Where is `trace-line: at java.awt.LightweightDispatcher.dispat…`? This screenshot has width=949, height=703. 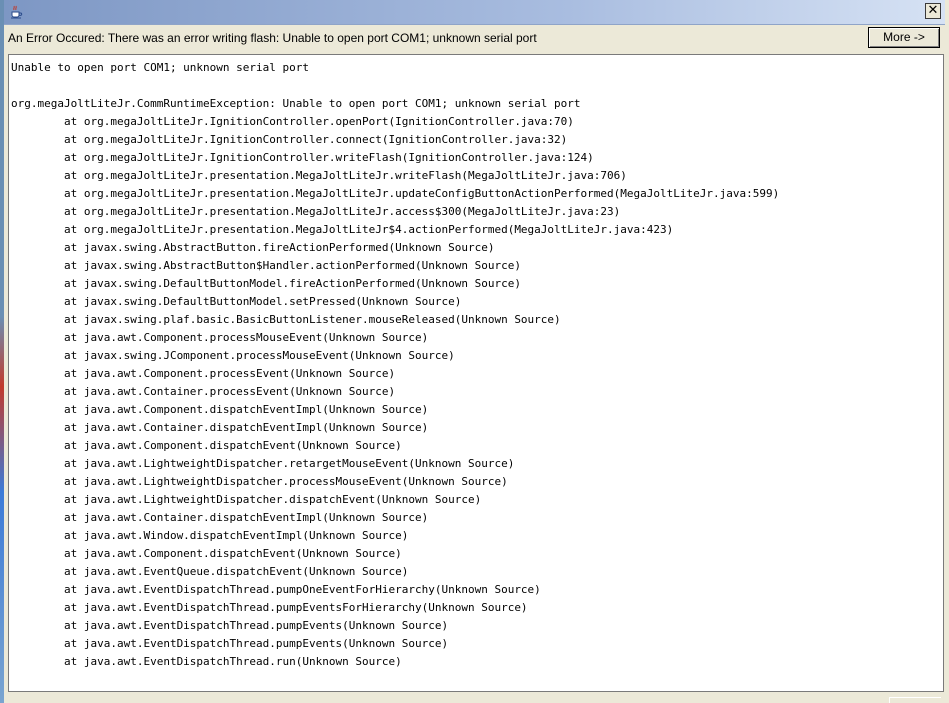
trace-line: at java.awt.LightweightDispatcher.dispat… is located at coordinates (246, 499).